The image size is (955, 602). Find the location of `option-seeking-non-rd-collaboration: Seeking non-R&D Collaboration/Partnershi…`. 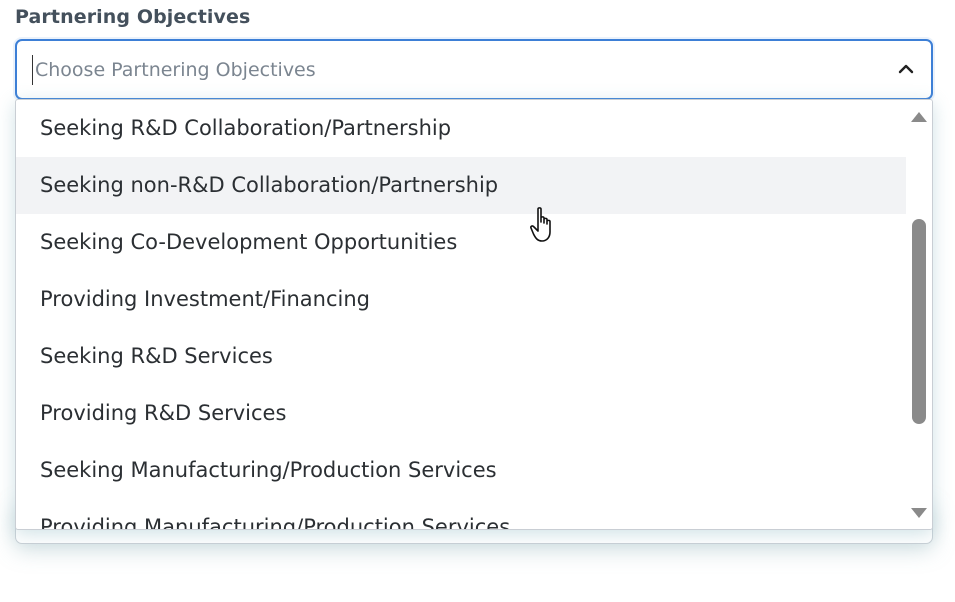

option-seeking-non-rd-collaboration: Seeking non-R&D Collaboration/Partnershi… is located at coordinates (461, 185).